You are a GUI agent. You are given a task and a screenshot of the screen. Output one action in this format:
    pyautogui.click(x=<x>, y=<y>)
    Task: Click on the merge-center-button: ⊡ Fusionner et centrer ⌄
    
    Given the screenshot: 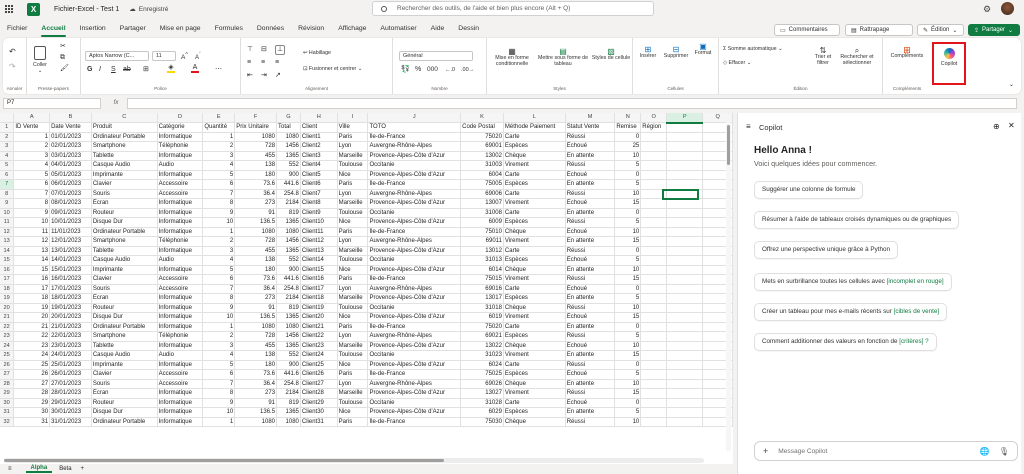 What is the action you would take?
    pyautogui.click(x=332, y=69)
    